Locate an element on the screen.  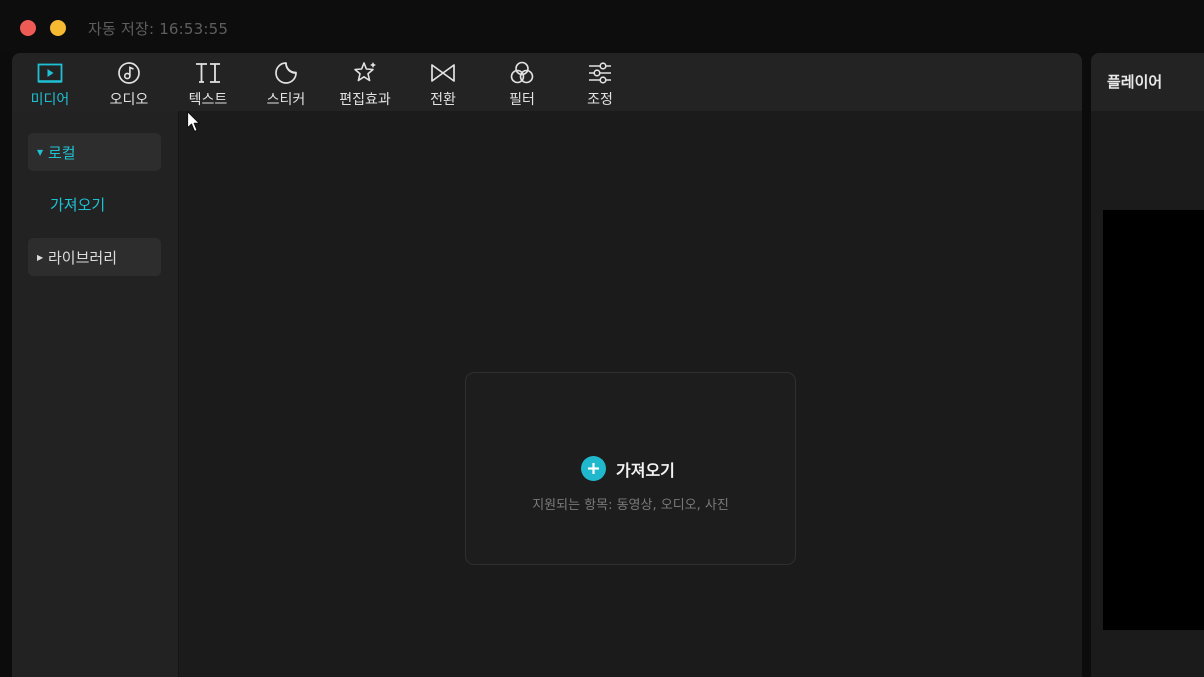
autosave-status: 자동 저장: 16:53:55 is located at coordinates (158, 29).